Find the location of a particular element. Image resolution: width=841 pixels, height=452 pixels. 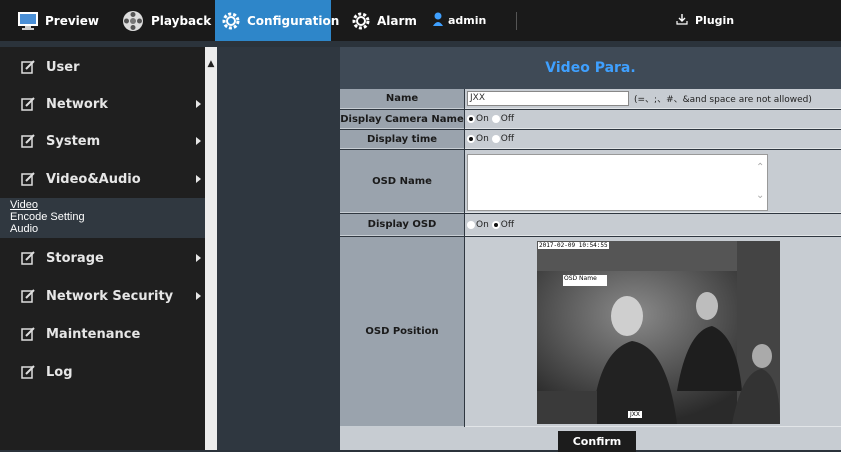

osd-name-overlay: OSD Name is located at coordinates (585, 280).